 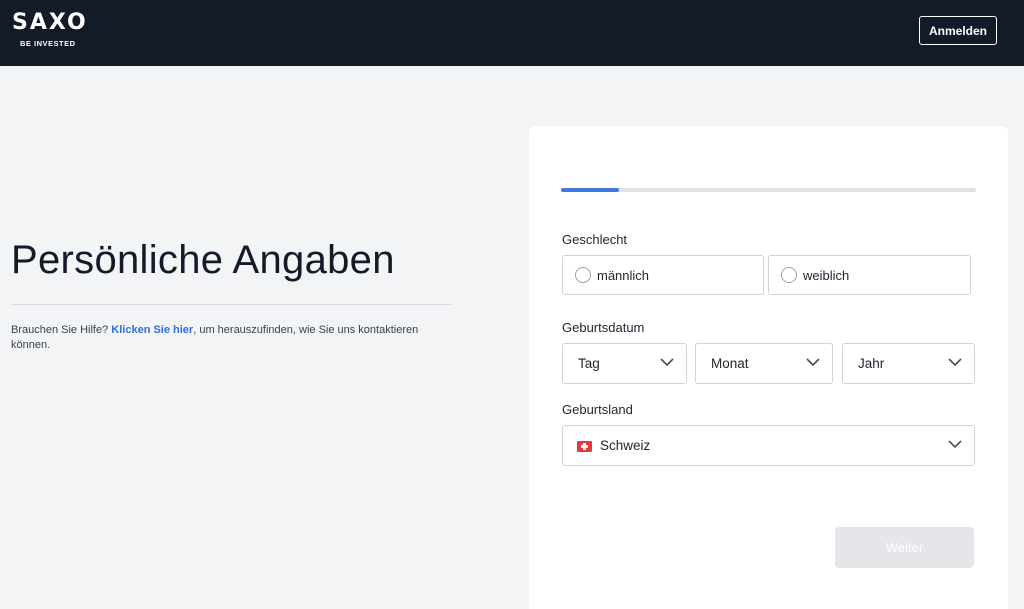 What do you see at coordinates (663, 275) in the screenshot?
I see `gender-option-male: männlich` at bounding box center [663, 275].